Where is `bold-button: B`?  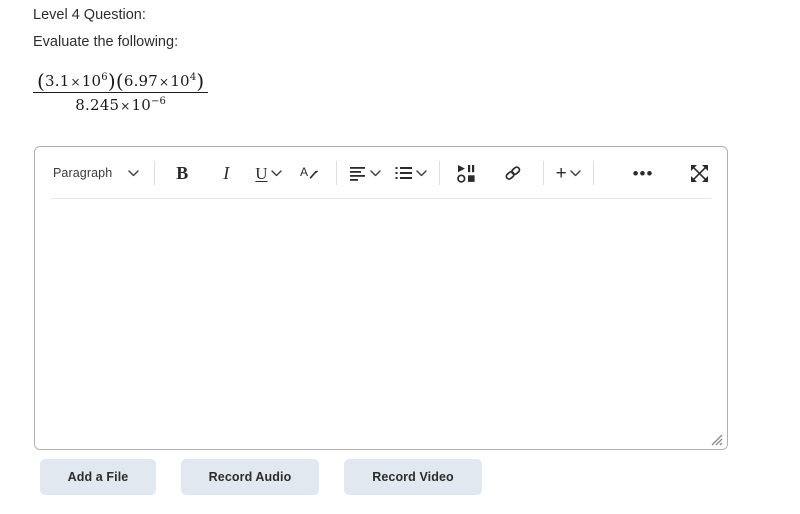 bold-button: B is located at coordinates (182, 173).